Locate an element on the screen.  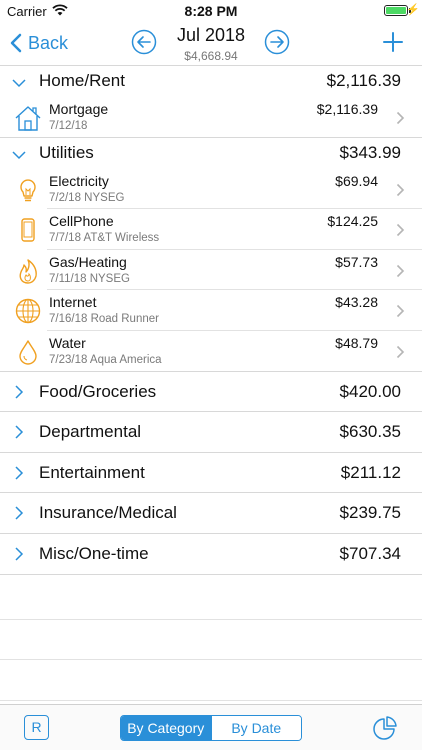
expense-row-cellphone: CellPhone 7/7/18 AT&T Wireless $124.25 is located at coordinates (211, 229).